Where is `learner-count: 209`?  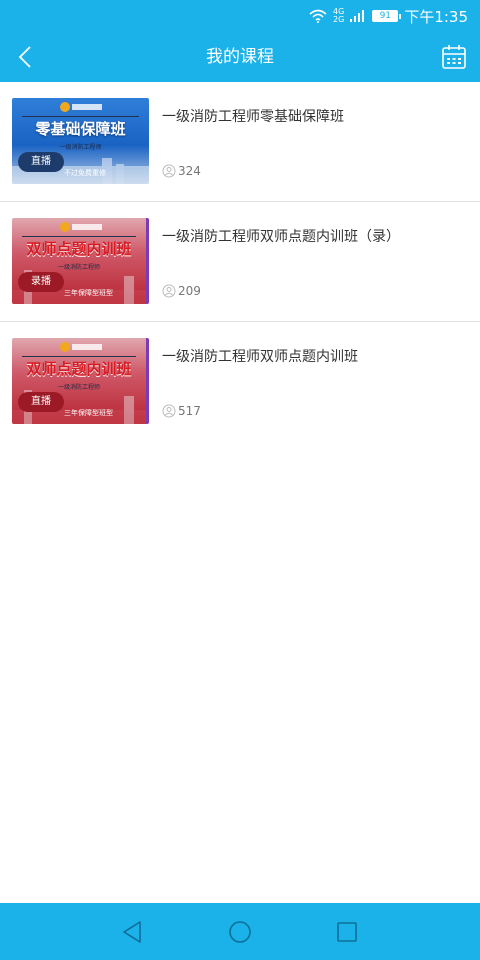 learner-count: 209 is located at coordinates (181, 291).